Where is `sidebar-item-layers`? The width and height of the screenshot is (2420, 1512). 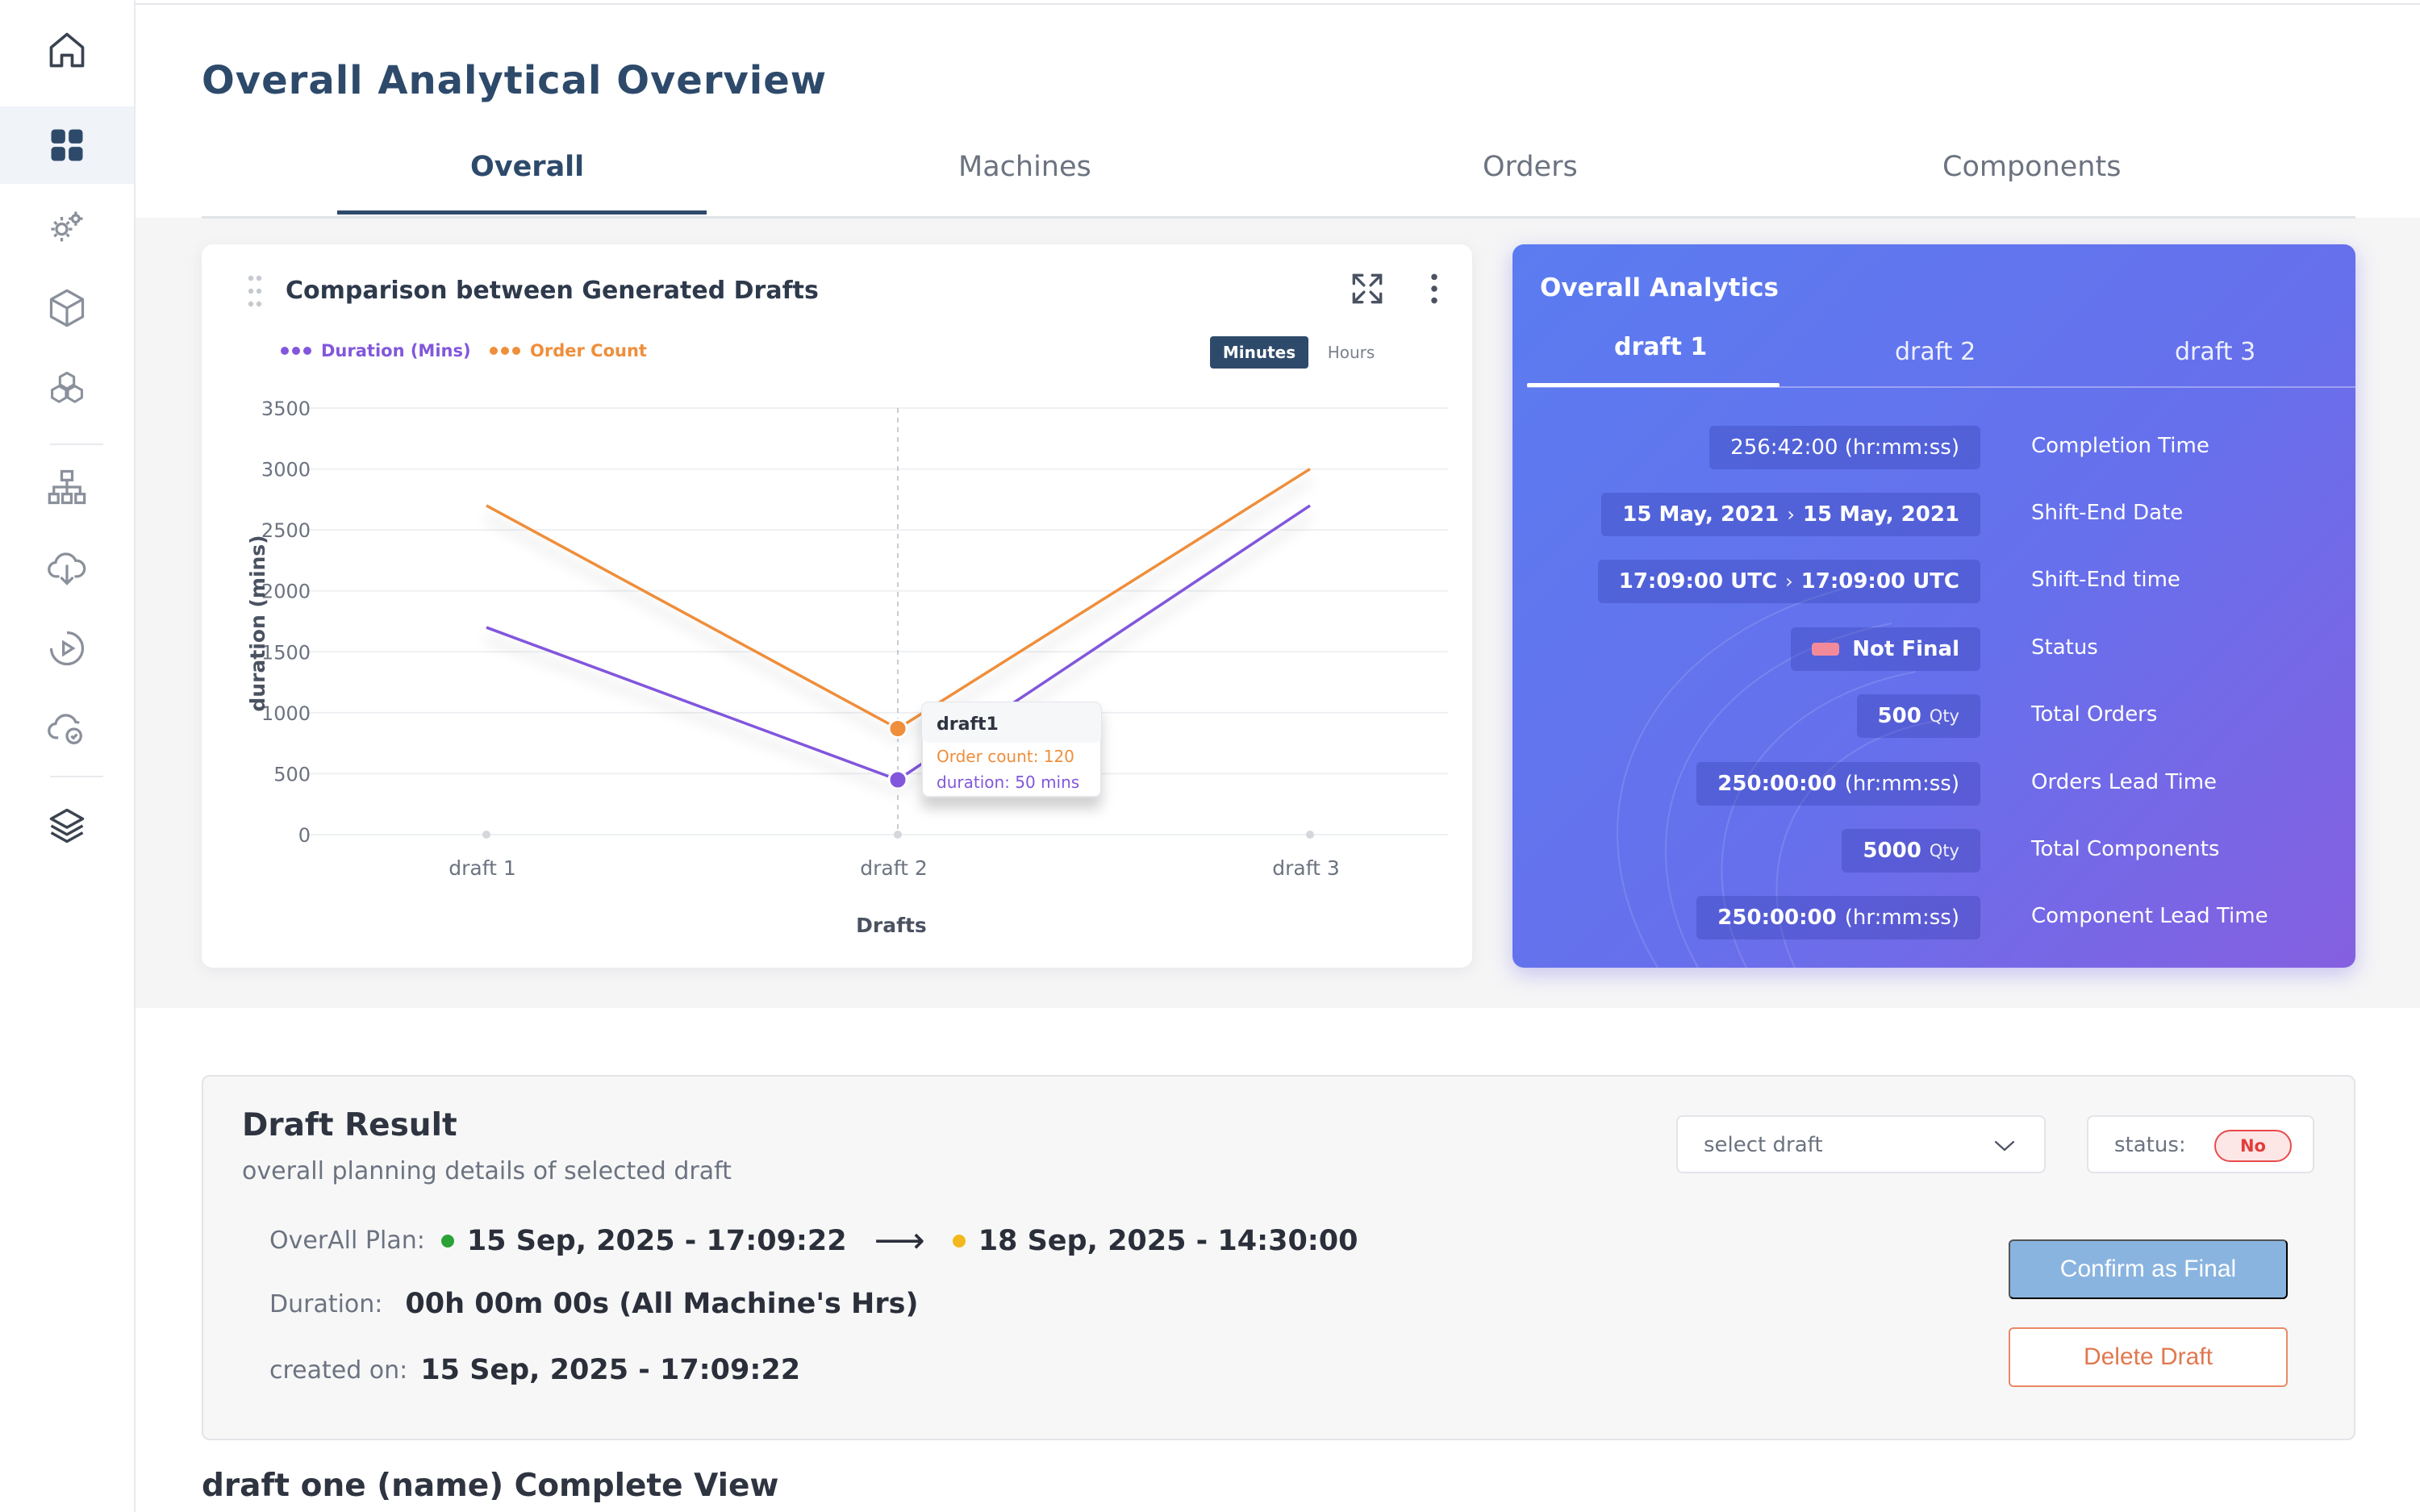
sidebar-item-layers is located at coordinates (67, 825).